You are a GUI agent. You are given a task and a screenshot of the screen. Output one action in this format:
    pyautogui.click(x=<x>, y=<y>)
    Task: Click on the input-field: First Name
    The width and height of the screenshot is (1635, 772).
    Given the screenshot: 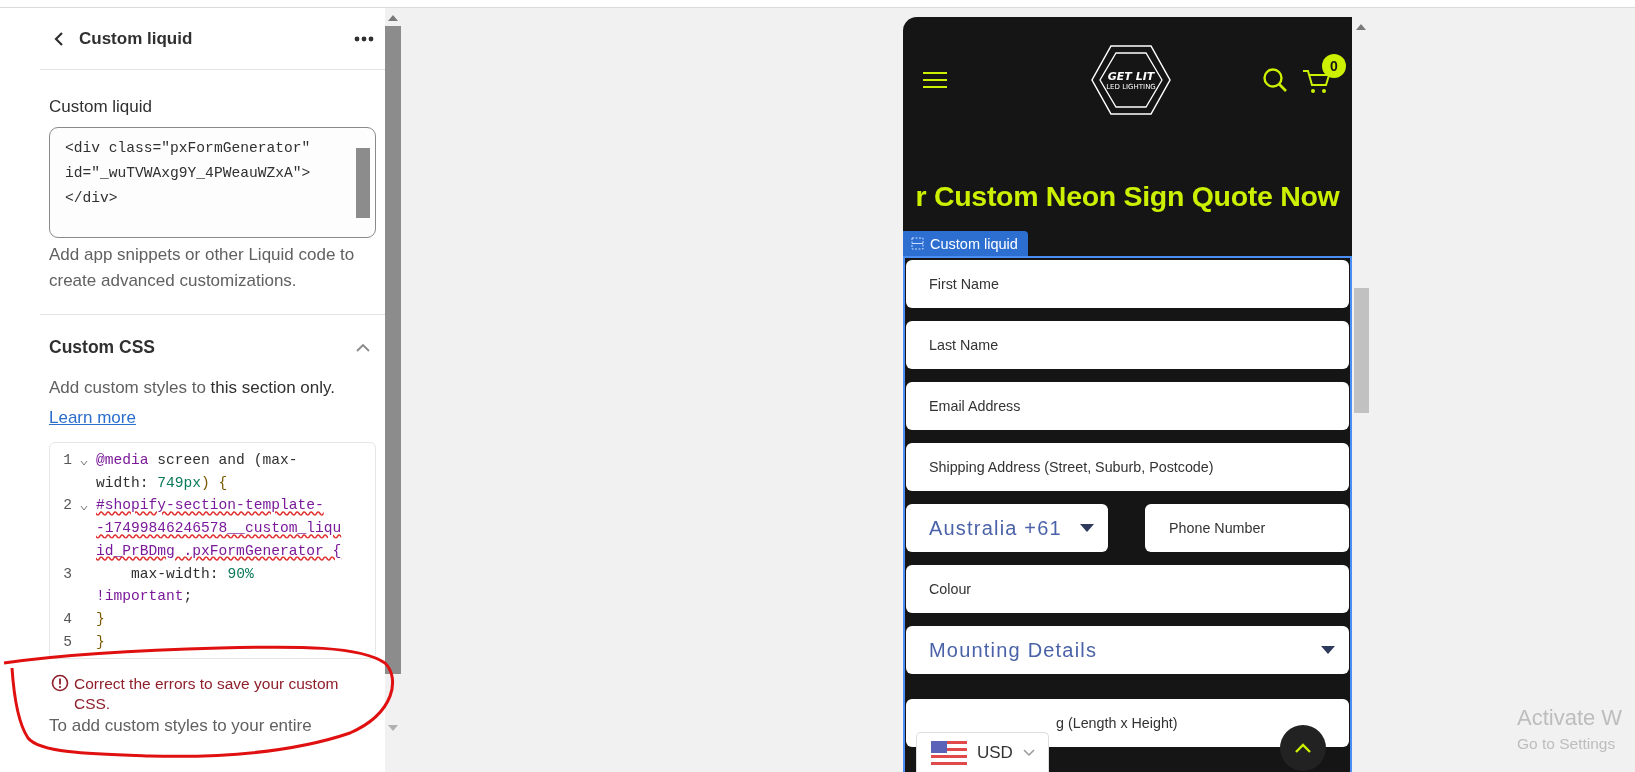 What is the action you would take?
    pyautogui.click(x=1127, y=284)
    